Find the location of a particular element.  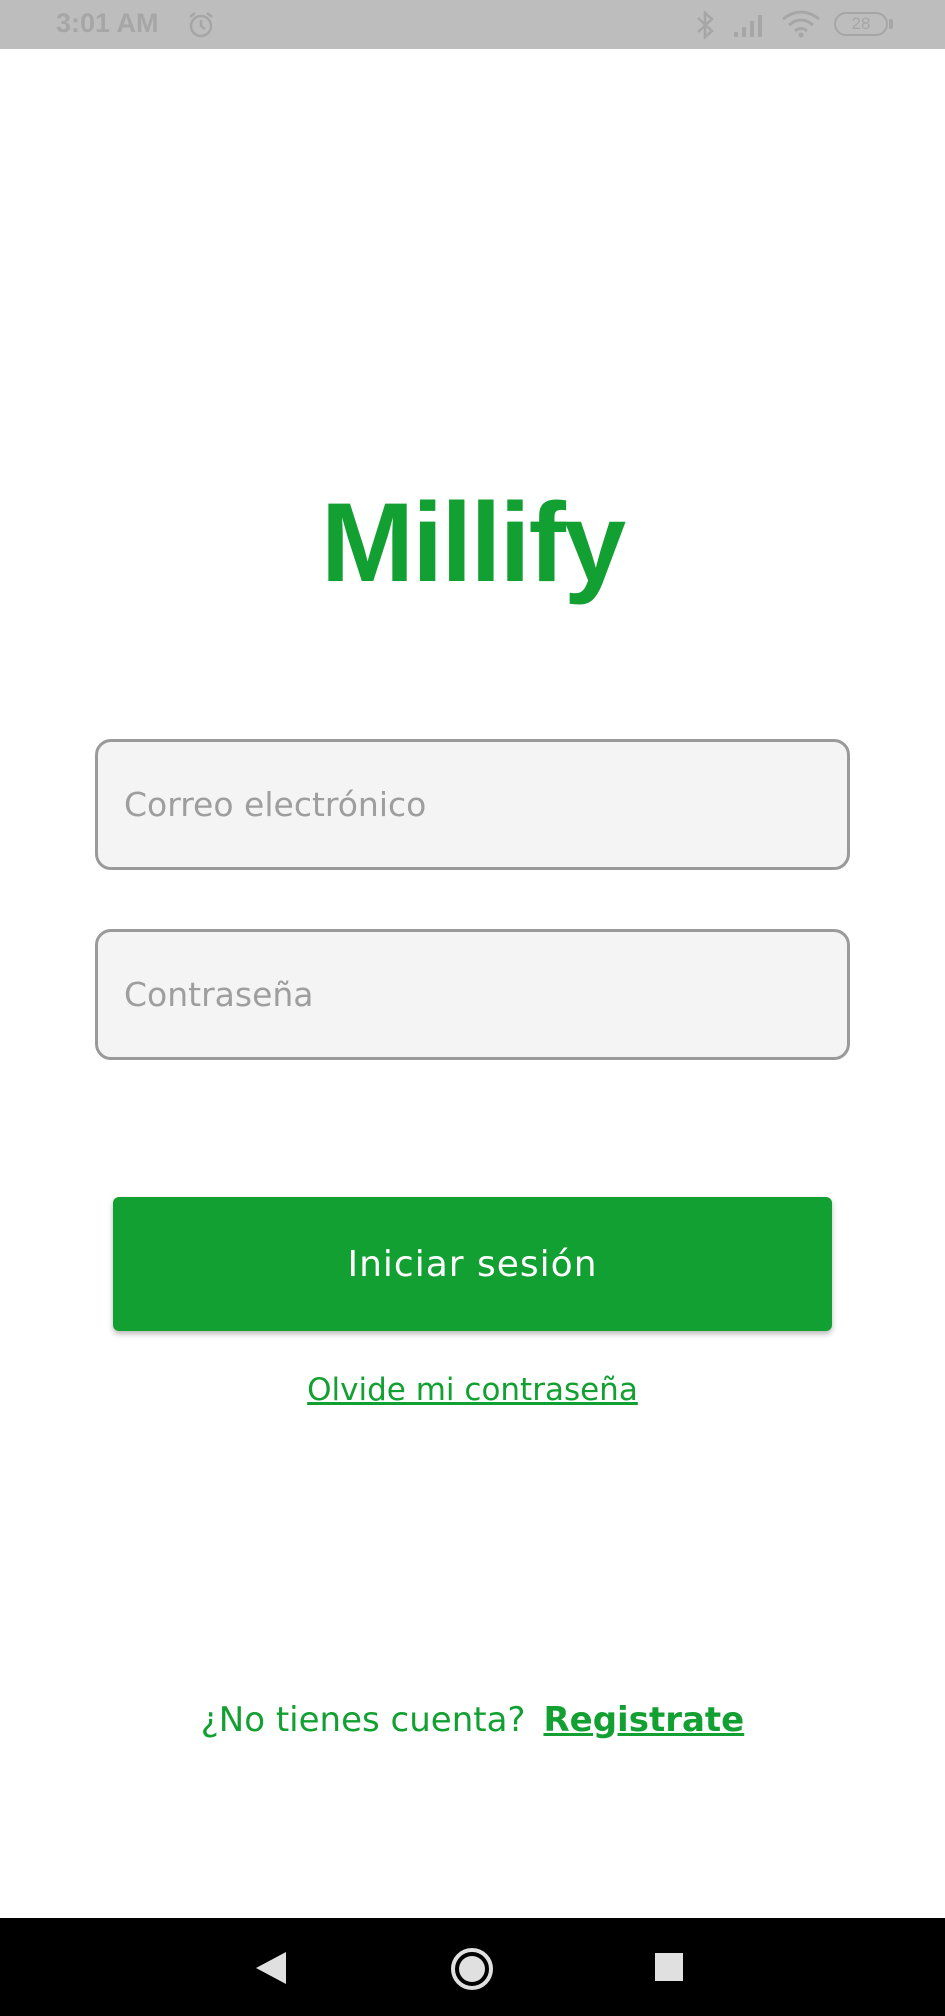

password-field is located at coordinates (472, 994).